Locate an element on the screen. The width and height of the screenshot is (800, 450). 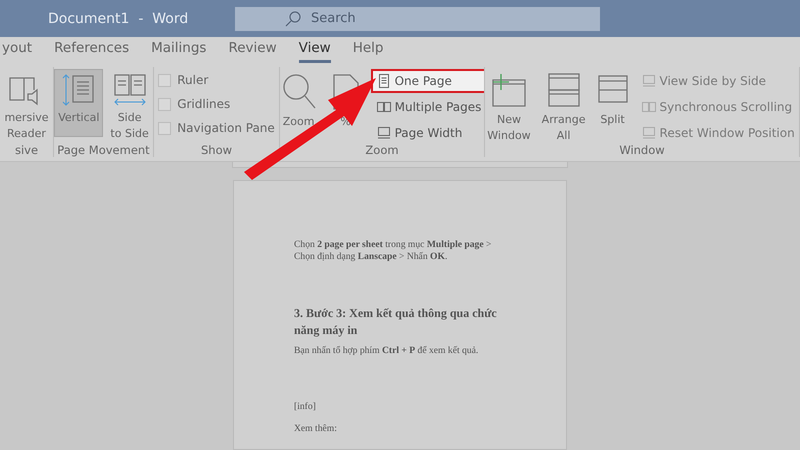
reset-window-icon is located at coordinates (649, 133).